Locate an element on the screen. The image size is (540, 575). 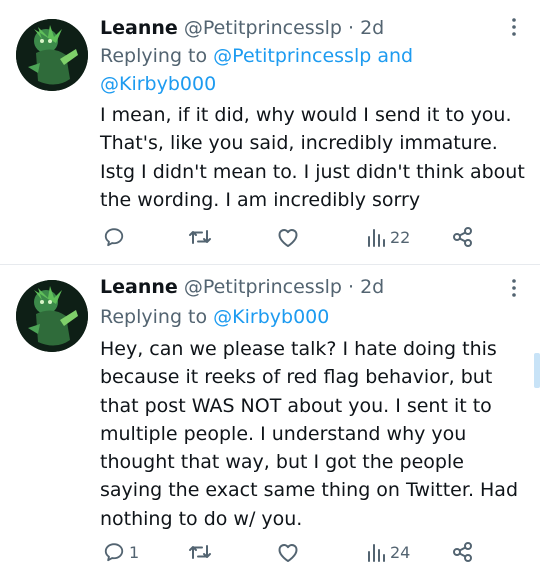
scrollbar-thumb is located at coordinates (537, 370).